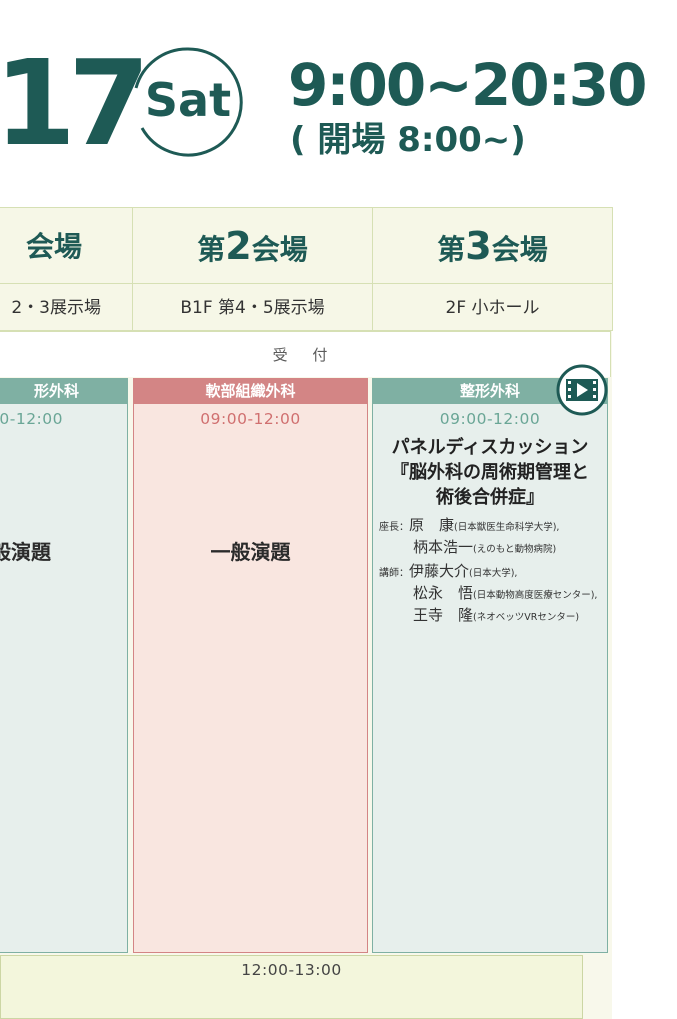 Image resolution: width=677 pixels, height=1019 pixels. Describe the element at coordinates (443, 547) in the screenshot. I see `chair-name: 柄本浩一` at that location.